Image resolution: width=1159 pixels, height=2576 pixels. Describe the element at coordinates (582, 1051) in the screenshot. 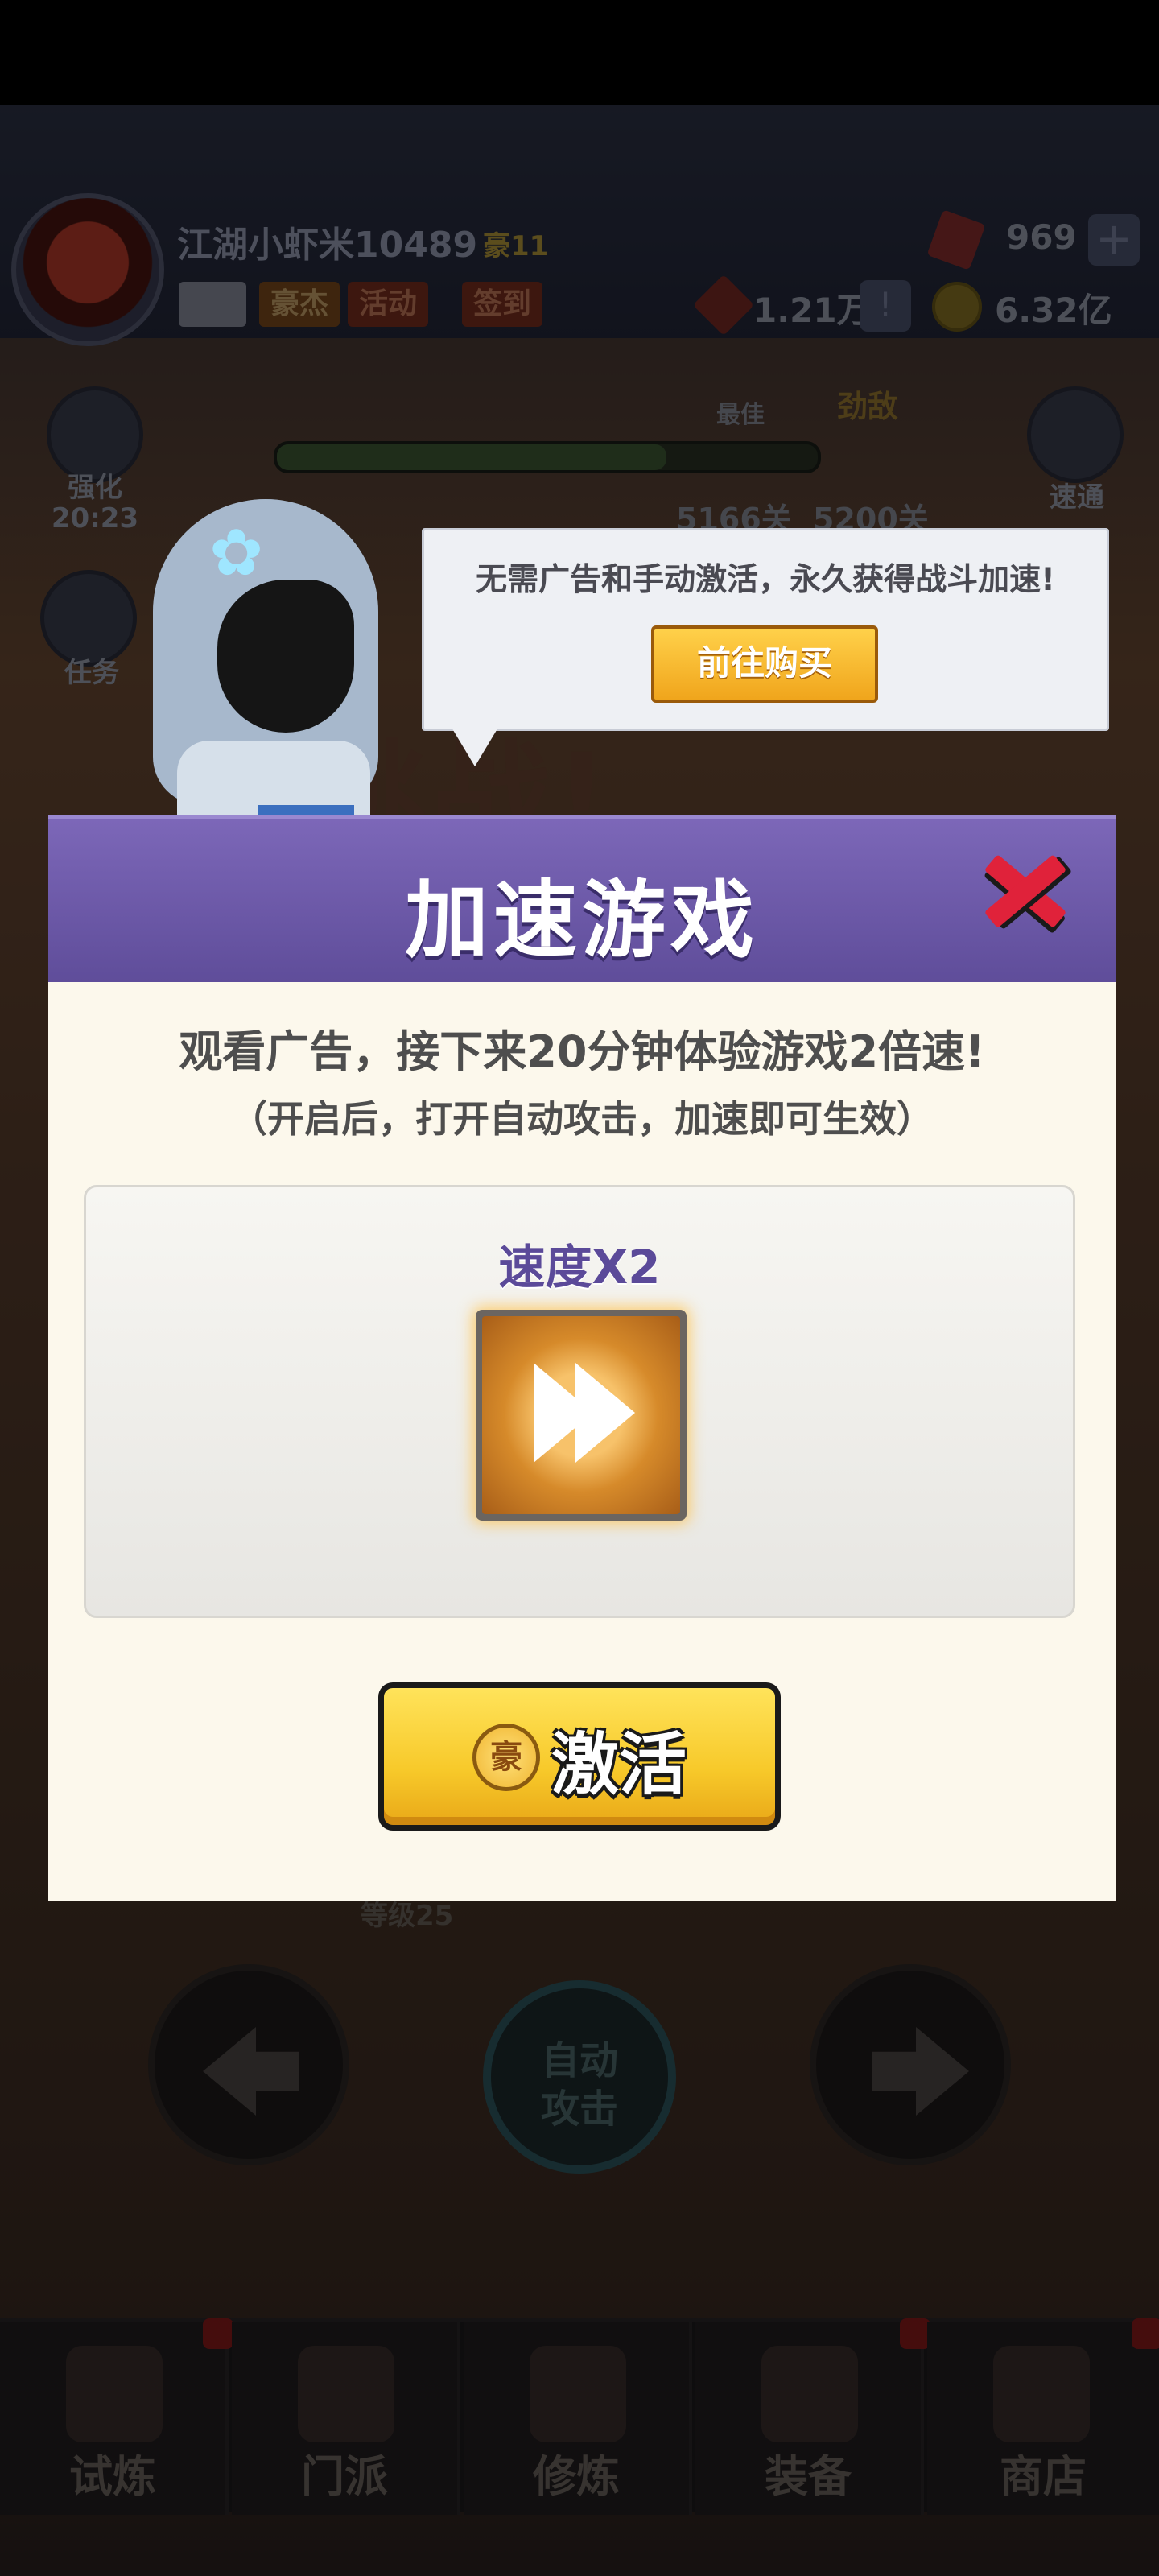

I see `modal-description: 观看广告，接下来20分钟体验游戏2倍速!` at that location.